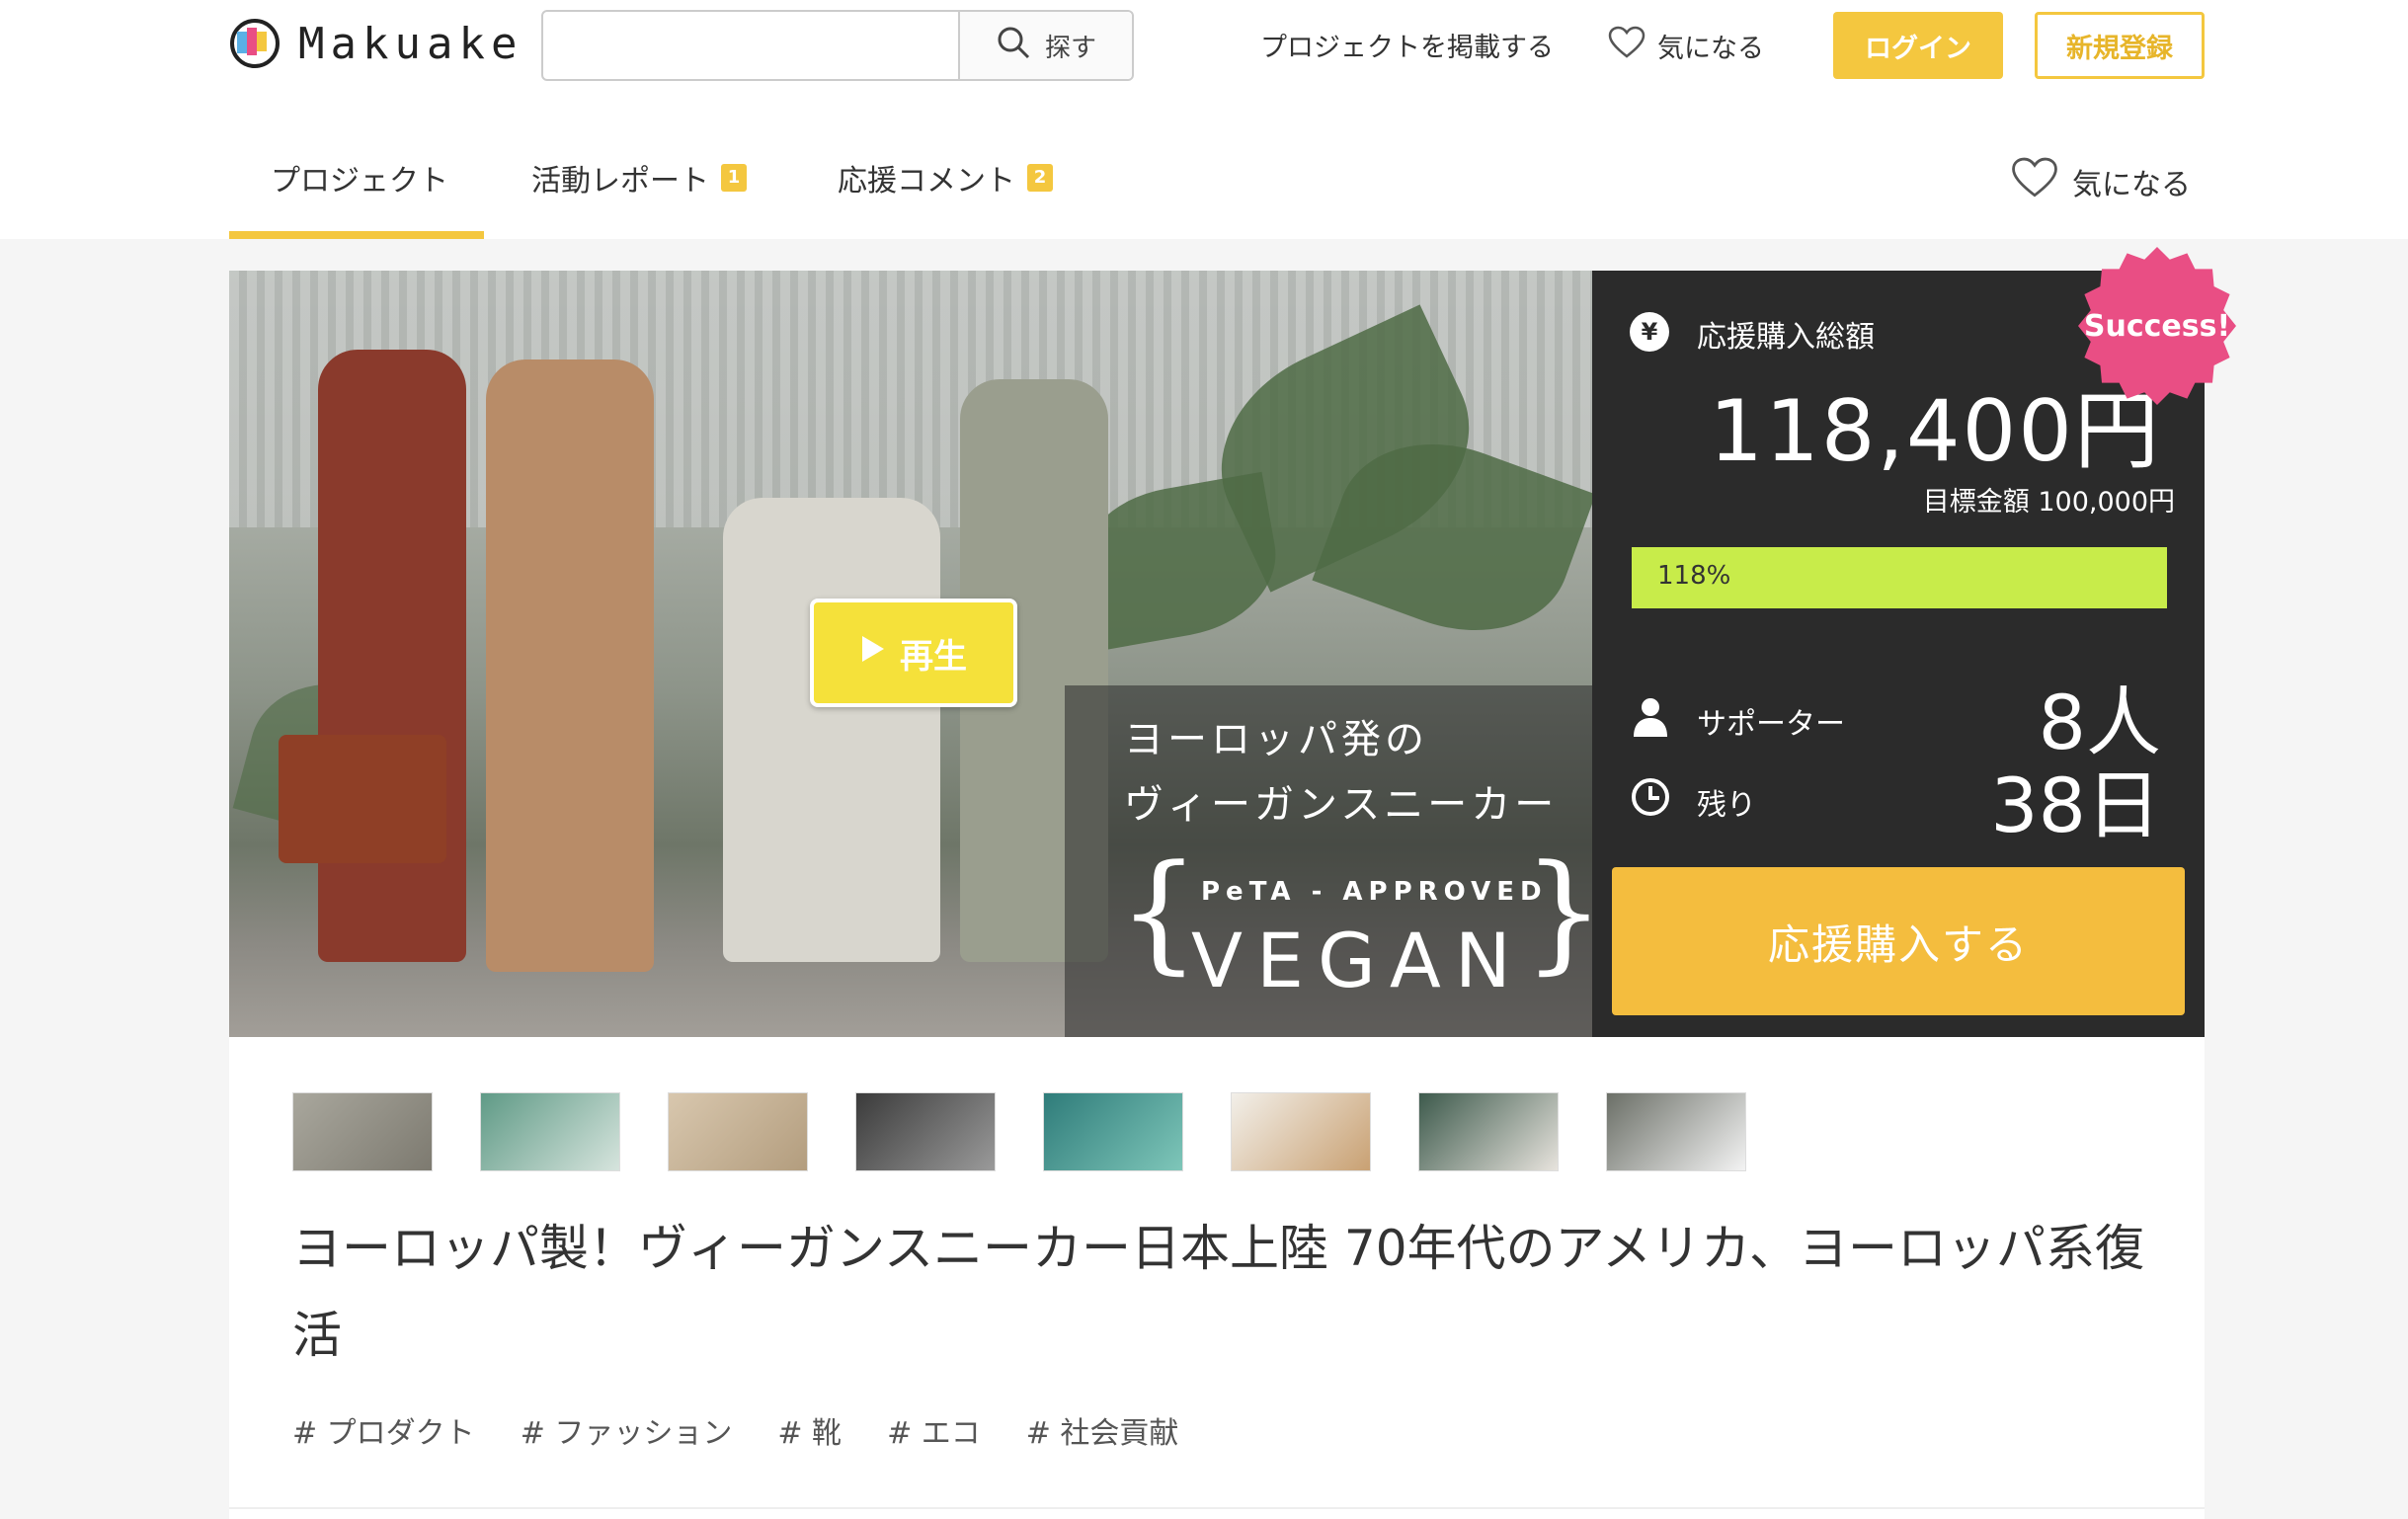 The width and height of the screenshot is (2408, 1519). What do you see at coordinates (1726, 806) in the screenshot?
I see `remaining-label: 残り` at bounding box center [1726, 806].